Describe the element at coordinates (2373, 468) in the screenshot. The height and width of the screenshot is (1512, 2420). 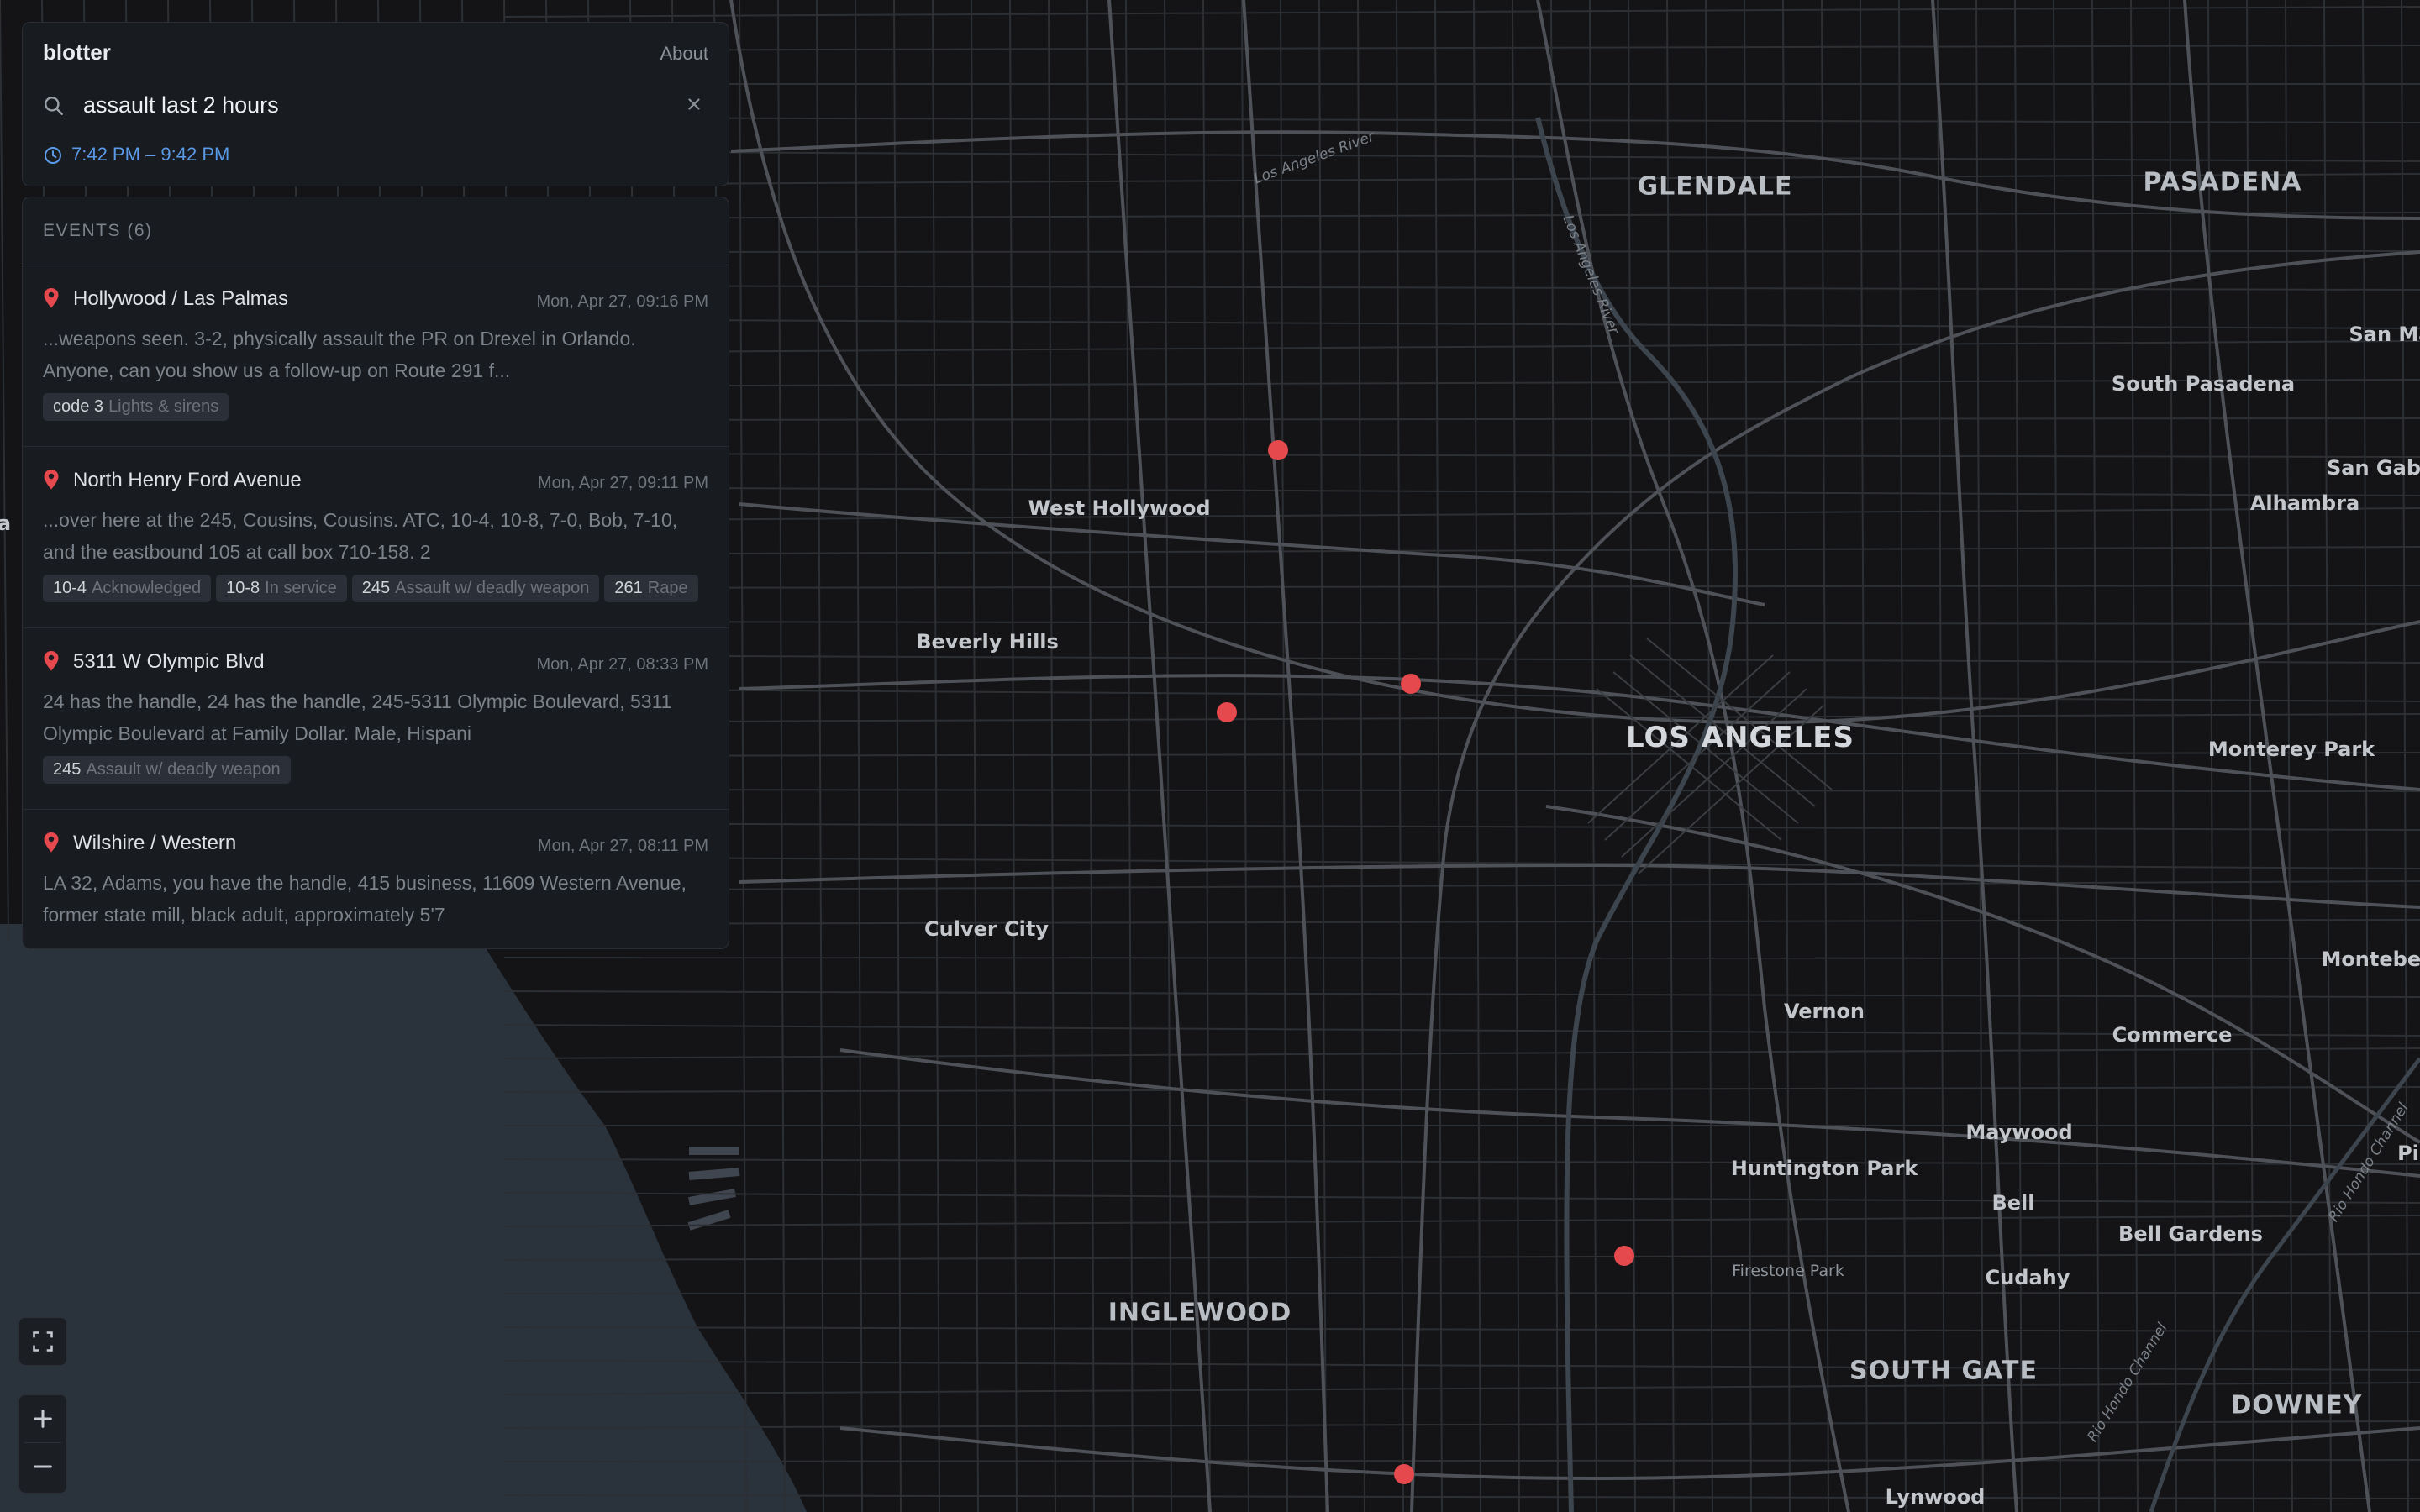
I see `map-label-san-gabriel: San Gab` at that location.